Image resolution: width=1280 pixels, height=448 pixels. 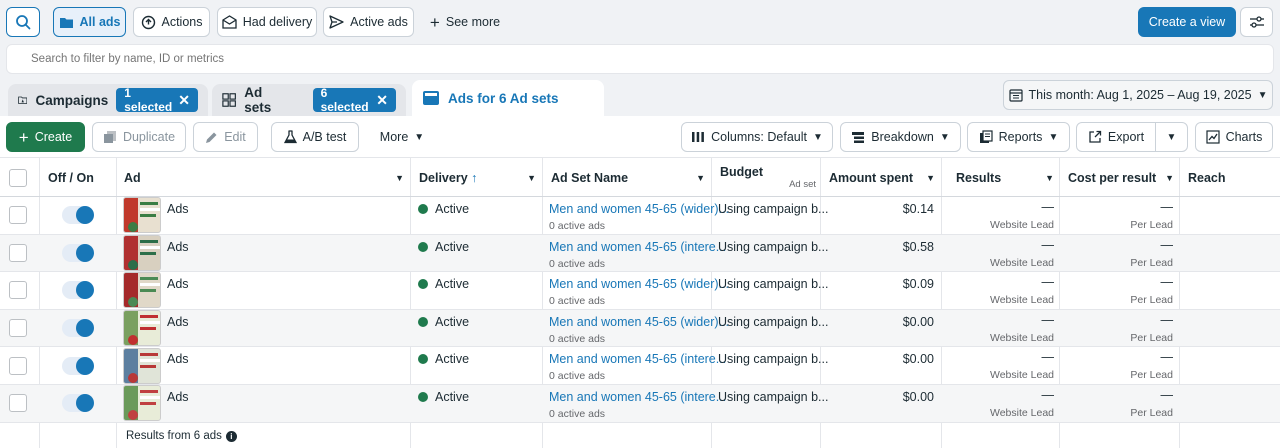 I want to click on export-button: Export, so click(x=1116, y=137).